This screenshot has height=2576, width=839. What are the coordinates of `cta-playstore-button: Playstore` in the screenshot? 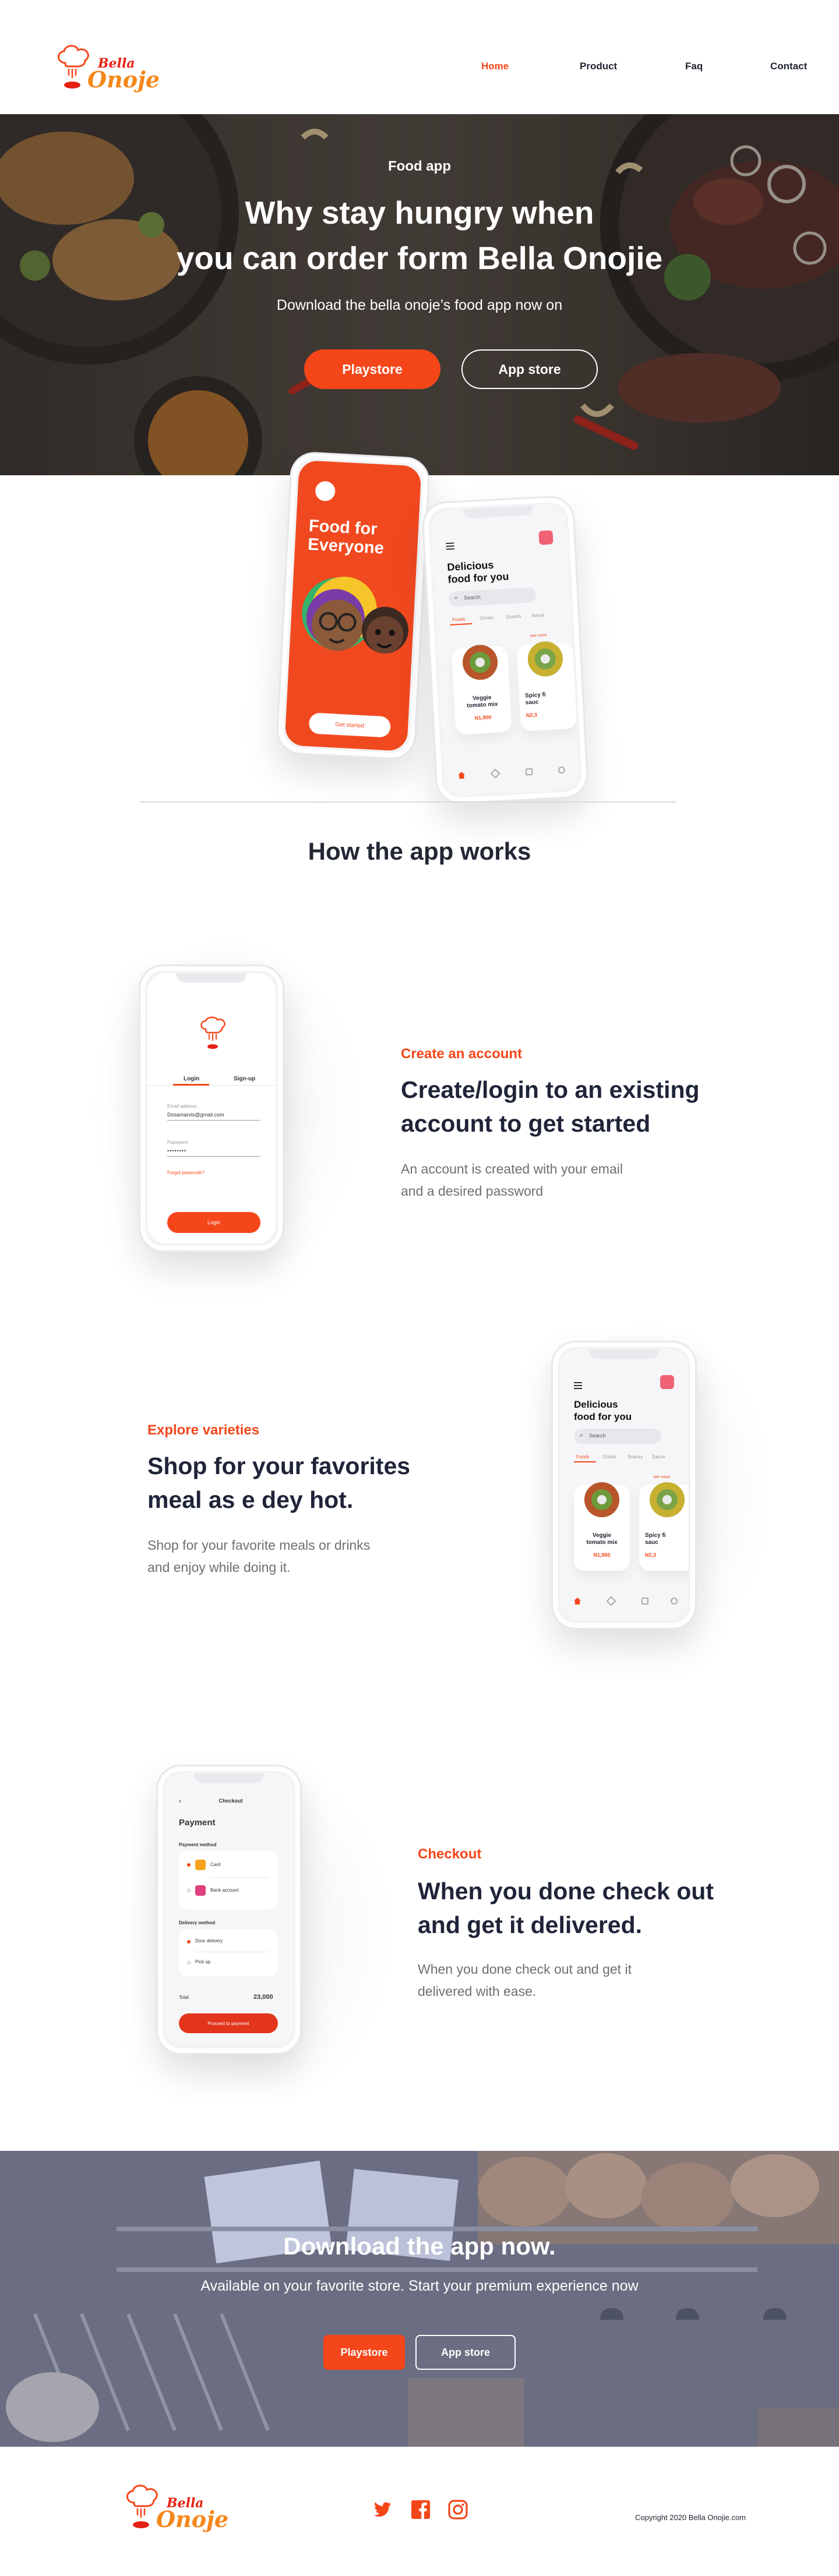 It's located at (364, 2352).